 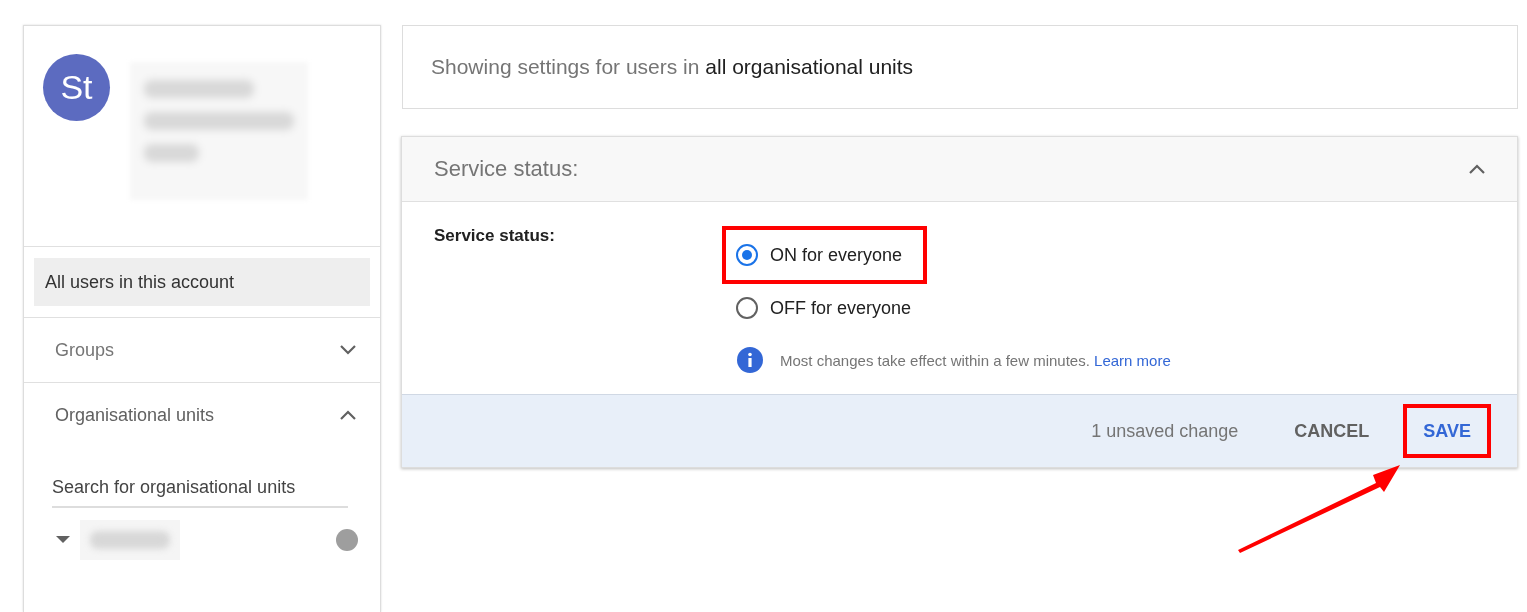 What do you see at coordinates (495, 236) in the screenshot?
I see `field-label: Service status:` at bounding box center [495, 236].